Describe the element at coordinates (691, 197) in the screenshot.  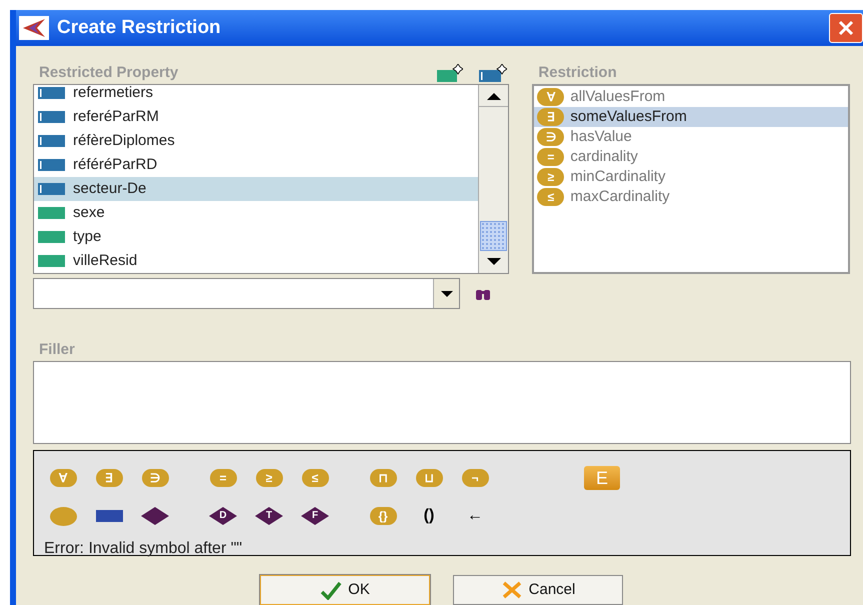
I see `restriction-row: ≤ maxCardinality` at that location.